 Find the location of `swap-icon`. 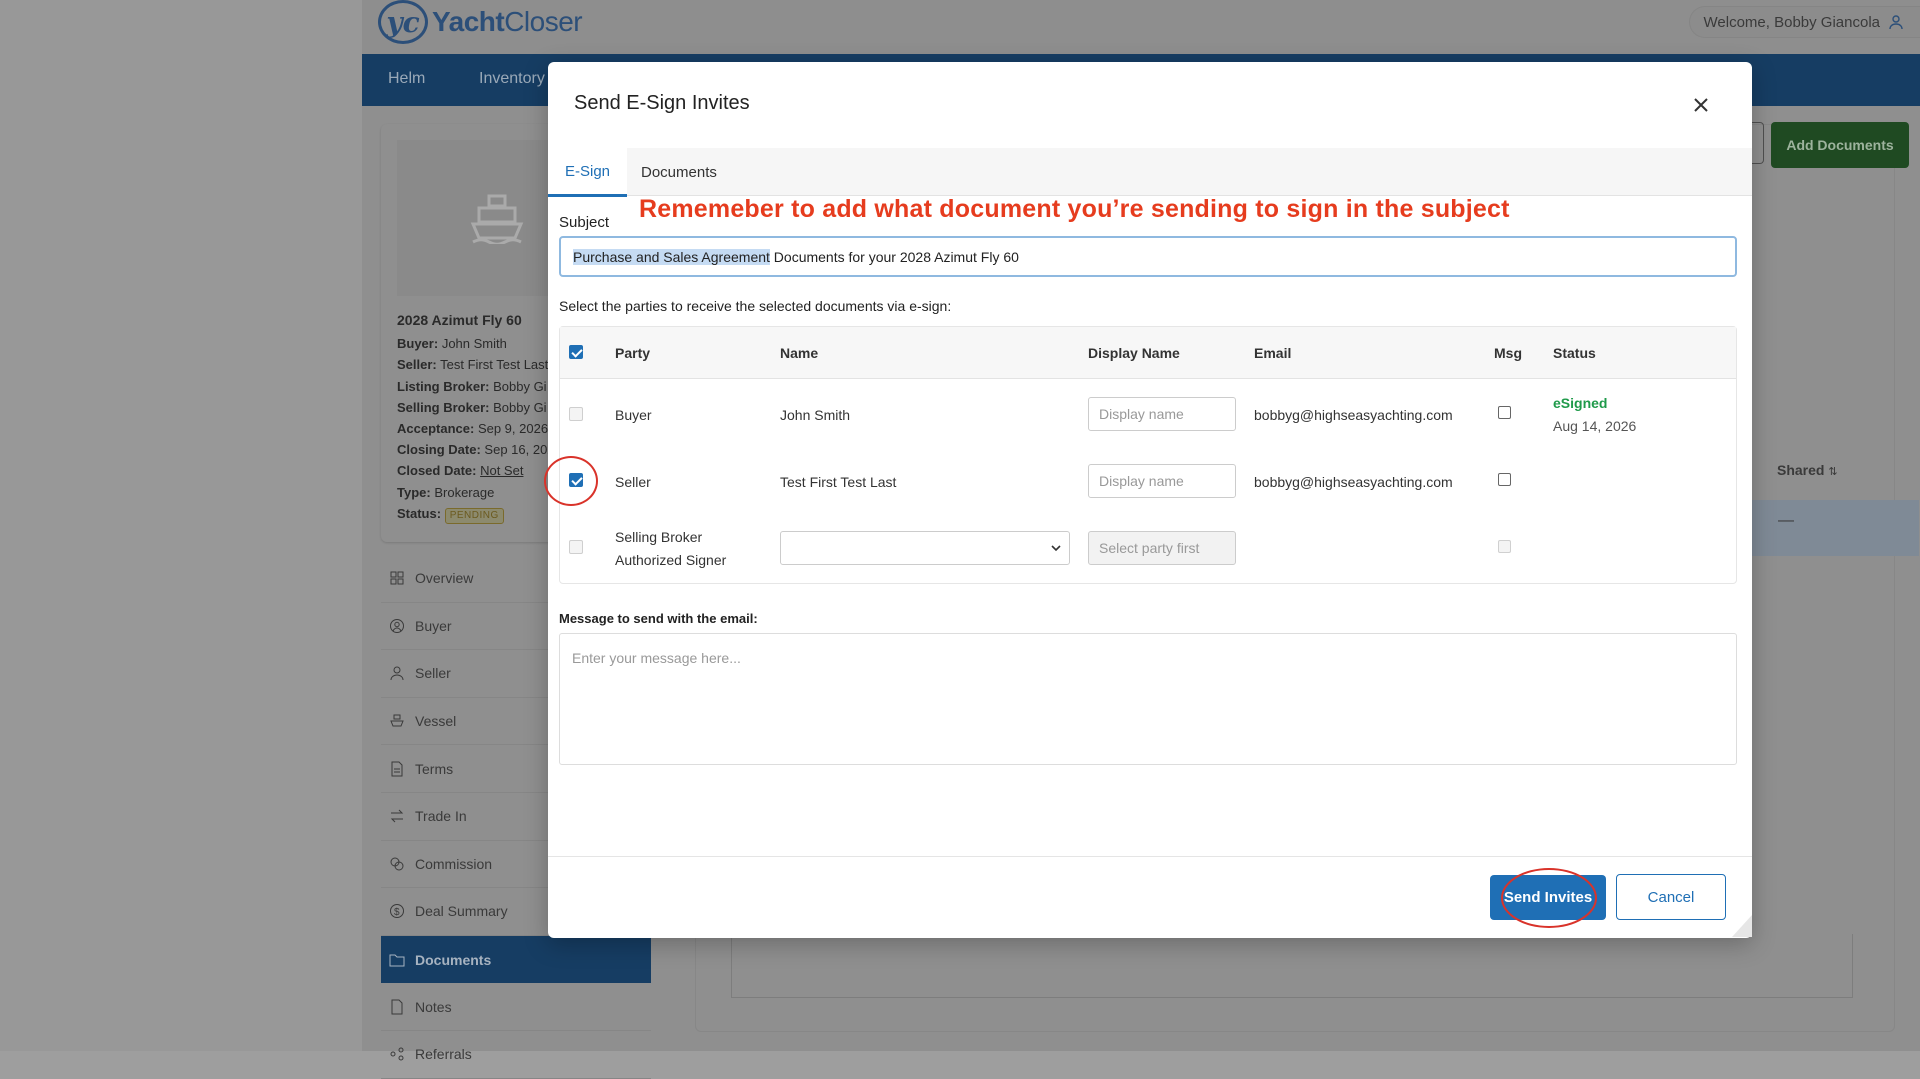

swap-icon is located at coordinates (397, 816).